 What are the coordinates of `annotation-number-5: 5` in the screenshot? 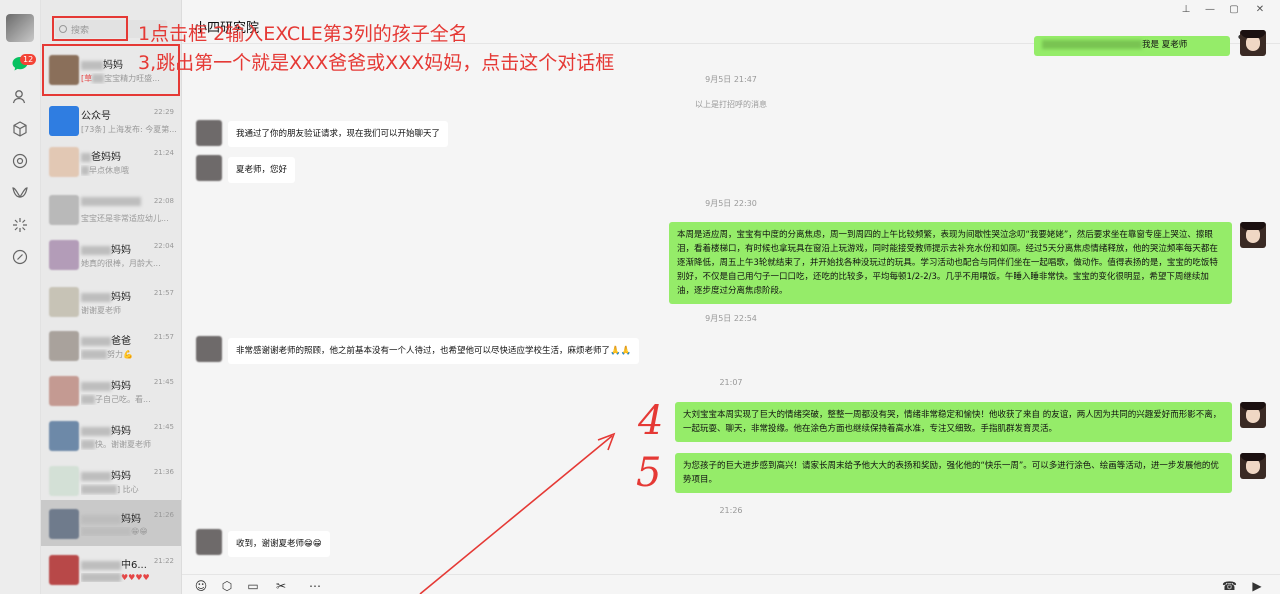 It's located at (649, 473).